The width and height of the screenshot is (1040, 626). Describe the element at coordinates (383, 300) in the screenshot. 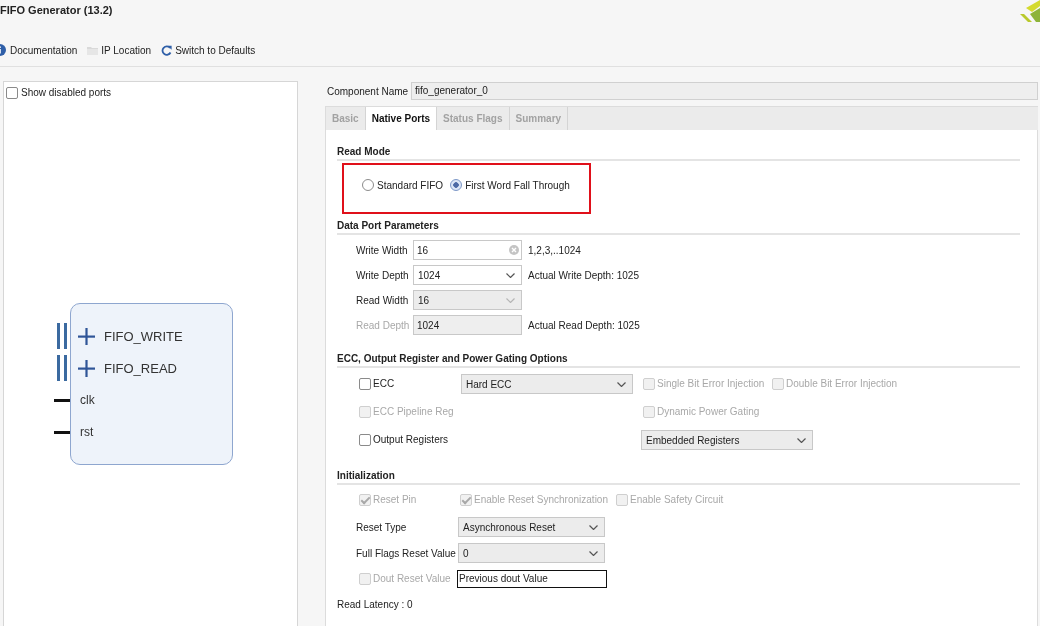

I see `field-label: Read Width` at that location.